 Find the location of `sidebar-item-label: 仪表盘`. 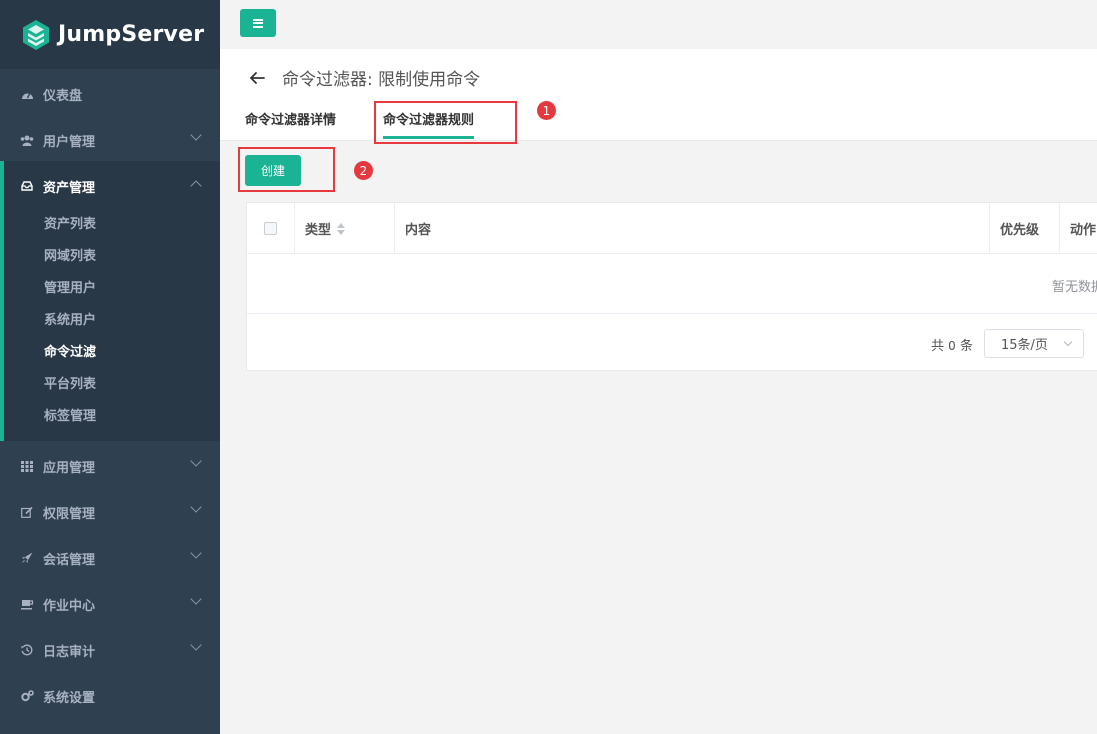

sidebar-item-label: 仪表盘 is located at coordinates (63, 96).